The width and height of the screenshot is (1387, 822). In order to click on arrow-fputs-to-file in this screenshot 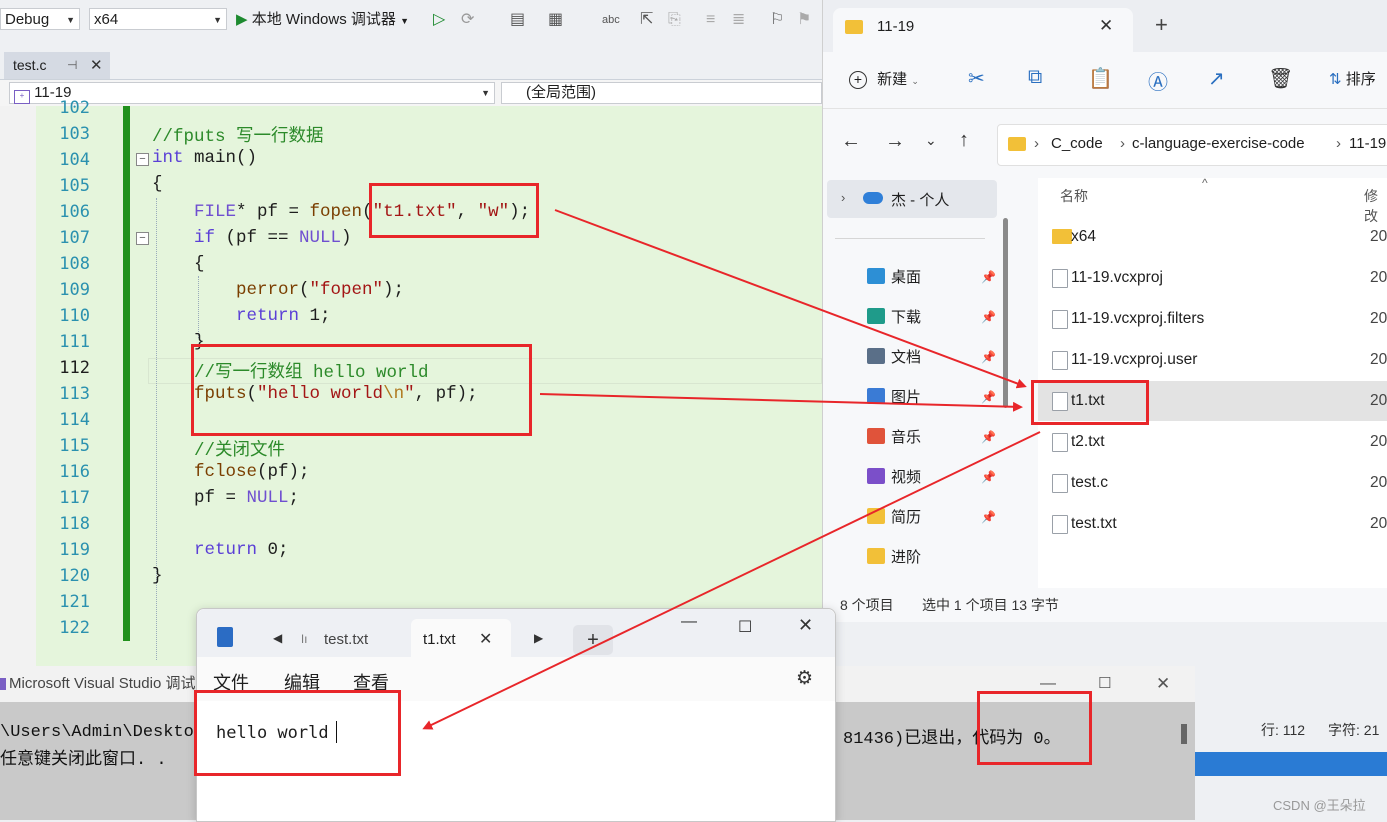, I will do `click(781, 402)`.